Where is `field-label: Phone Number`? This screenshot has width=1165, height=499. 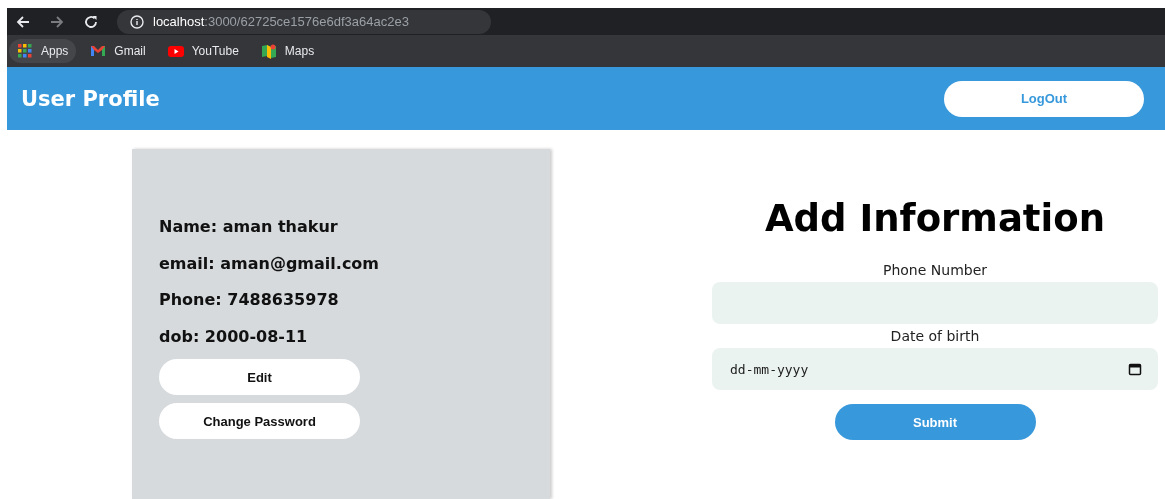 field-label: Phone Number is located at coordinates (935, 270).